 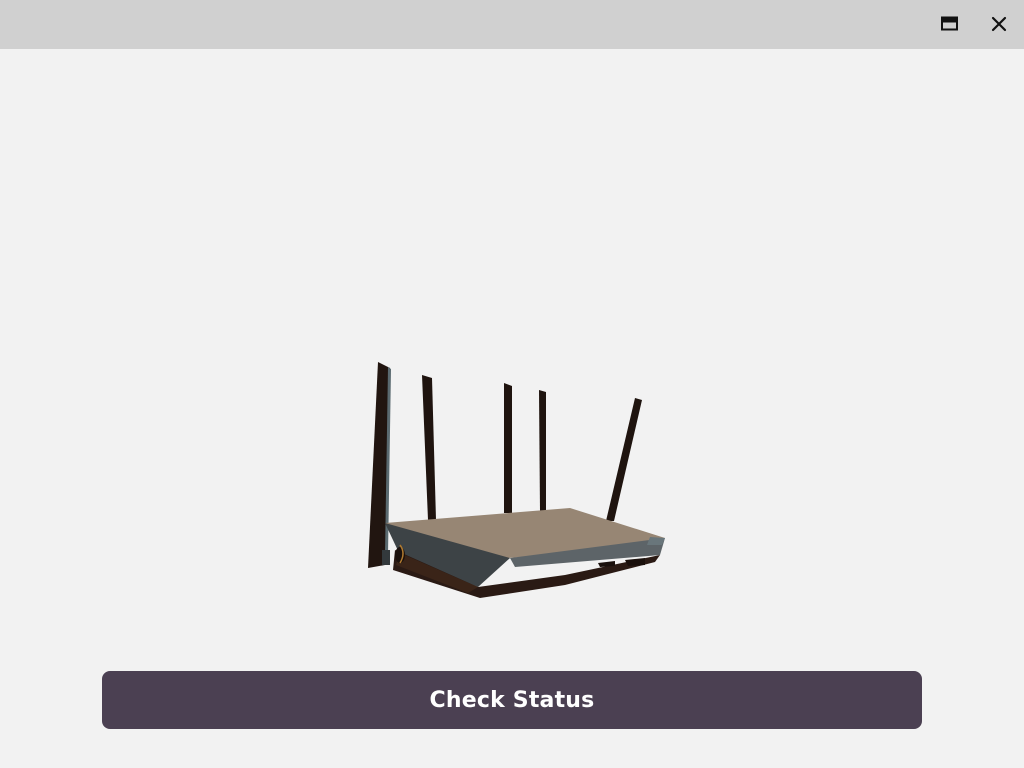 What do you see at coordinates (512, 24) in the screenshot?
I see `title-bar` at bounding box center [512, 24].